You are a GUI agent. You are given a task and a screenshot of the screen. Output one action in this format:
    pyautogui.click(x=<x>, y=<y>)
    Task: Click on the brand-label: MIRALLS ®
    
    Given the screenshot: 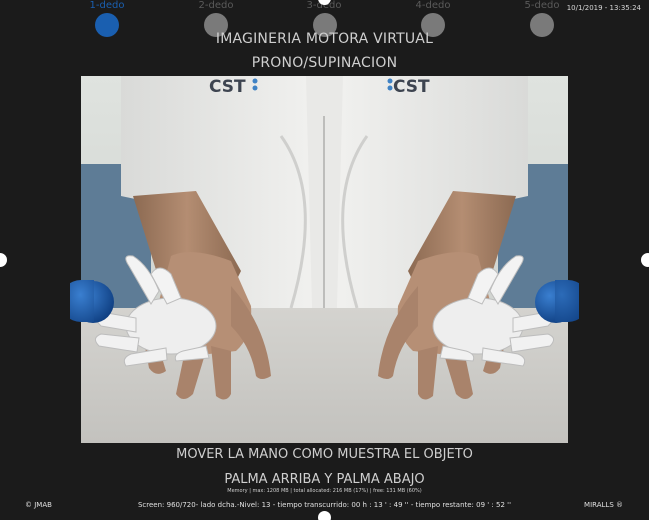 What is the action you would take?
    pyautogui.click(x=603, y=505)
    